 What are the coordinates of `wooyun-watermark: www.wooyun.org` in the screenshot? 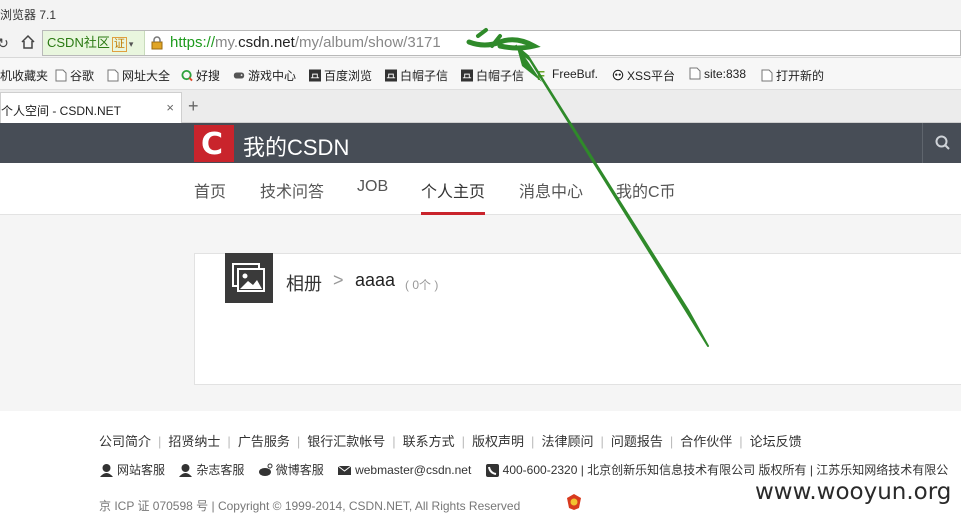 It's located at (853, 492).